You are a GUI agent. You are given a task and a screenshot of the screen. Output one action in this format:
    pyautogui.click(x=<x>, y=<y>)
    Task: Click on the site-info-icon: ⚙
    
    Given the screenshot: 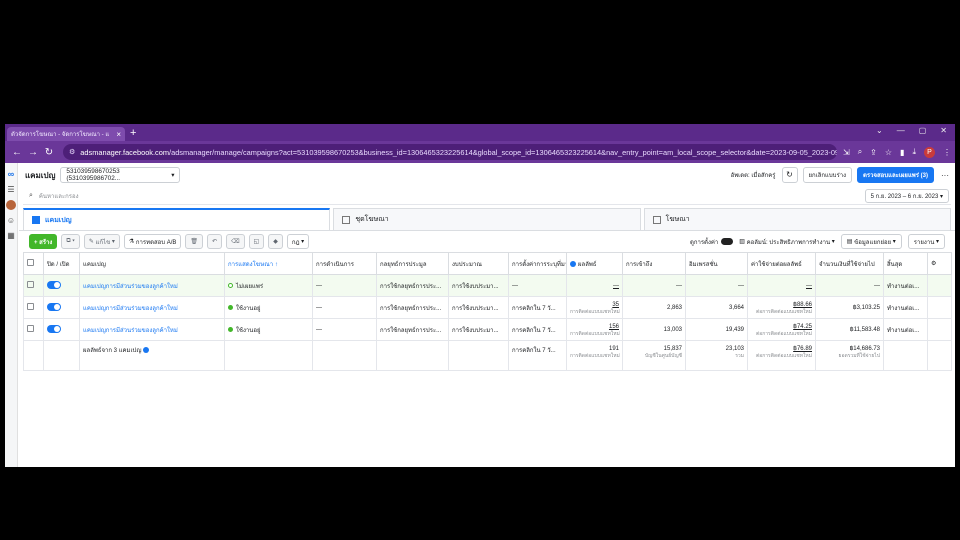 What is the action you would take?
    pyautogui.click(x=72, y=152)
    